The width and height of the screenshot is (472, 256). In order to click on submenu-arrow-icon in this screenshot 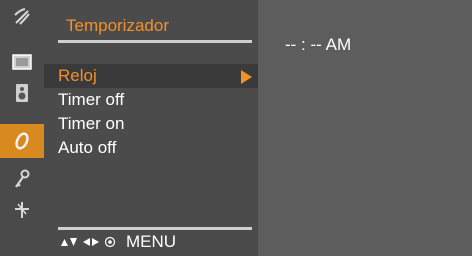, I will do `click(246, 77)`.